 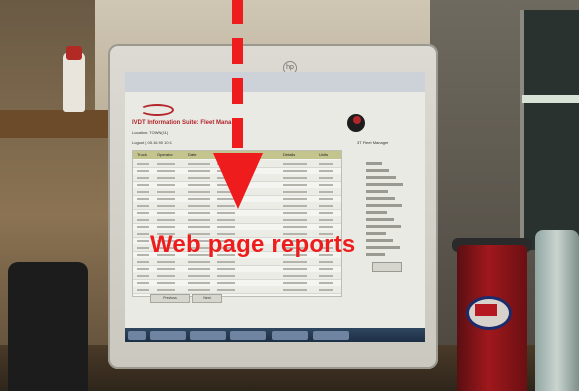 What do you see at coordinates (549, 130) in the screenshot?
I see `window` at bounding box center [549, 130].